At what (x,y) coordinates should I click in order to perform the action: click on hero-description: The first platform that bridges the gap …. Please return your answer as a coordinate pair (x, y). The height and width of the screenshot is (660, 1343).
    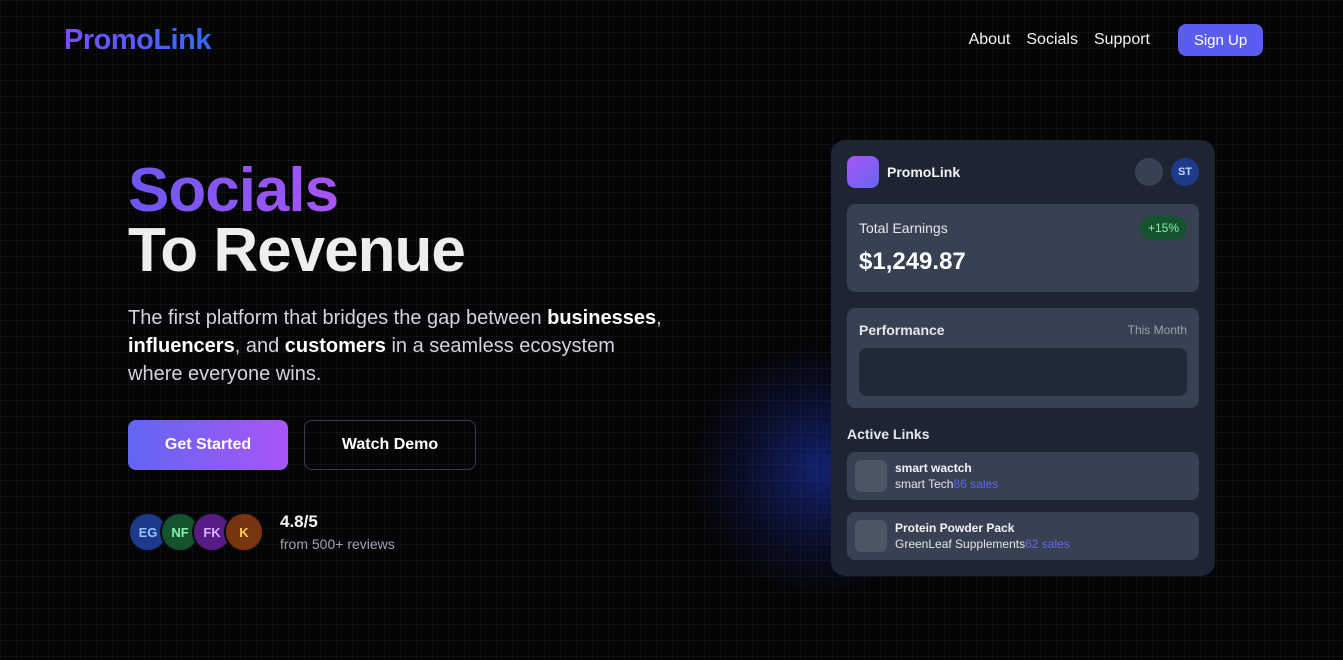
    Looking at the image, I should click on (398, 346).